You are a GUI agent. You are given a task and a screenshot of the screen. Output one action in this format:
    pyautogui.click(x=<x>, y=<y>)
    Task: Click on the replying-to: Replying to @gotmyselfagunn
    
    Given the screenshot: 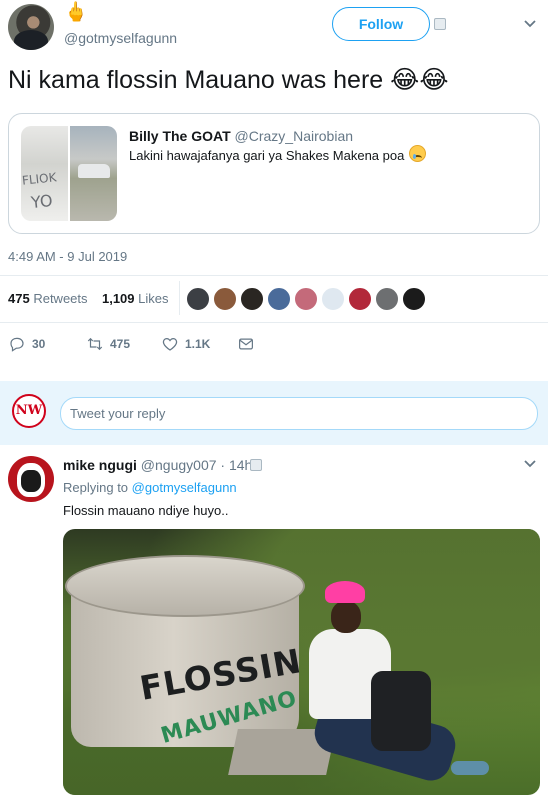 What is the action you would take?
    pyautogui.click(x=150, y=487)
    